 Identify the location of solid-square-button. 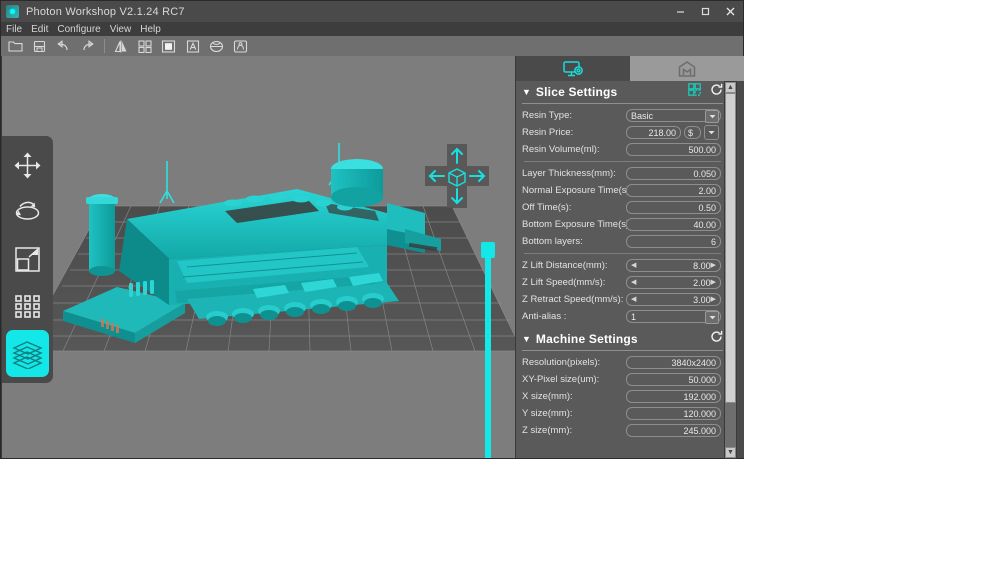
(168, 46).